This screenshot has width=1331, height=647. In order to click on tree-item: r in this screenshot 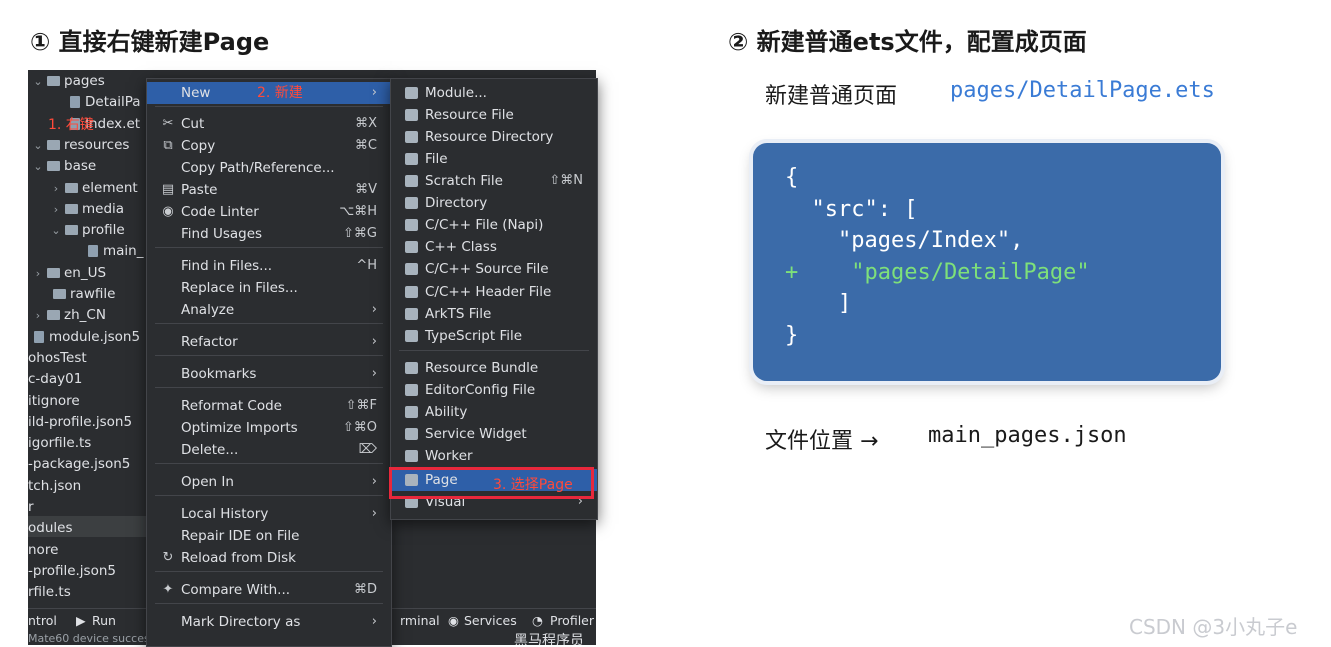, I will do `click(31, 507)`.